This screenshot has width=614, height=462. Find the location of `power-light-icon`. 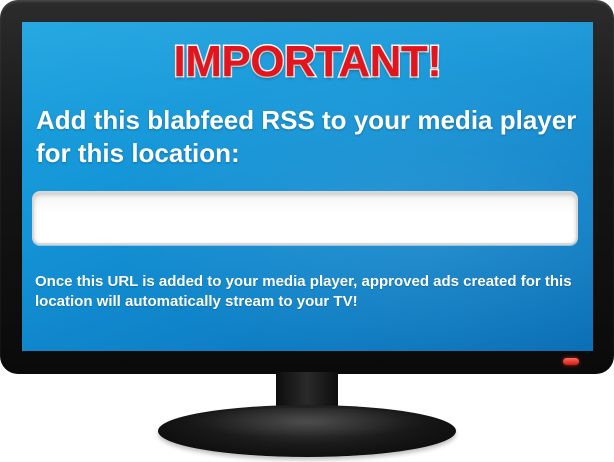

power-light-icon is located at coordinates (571, 361).